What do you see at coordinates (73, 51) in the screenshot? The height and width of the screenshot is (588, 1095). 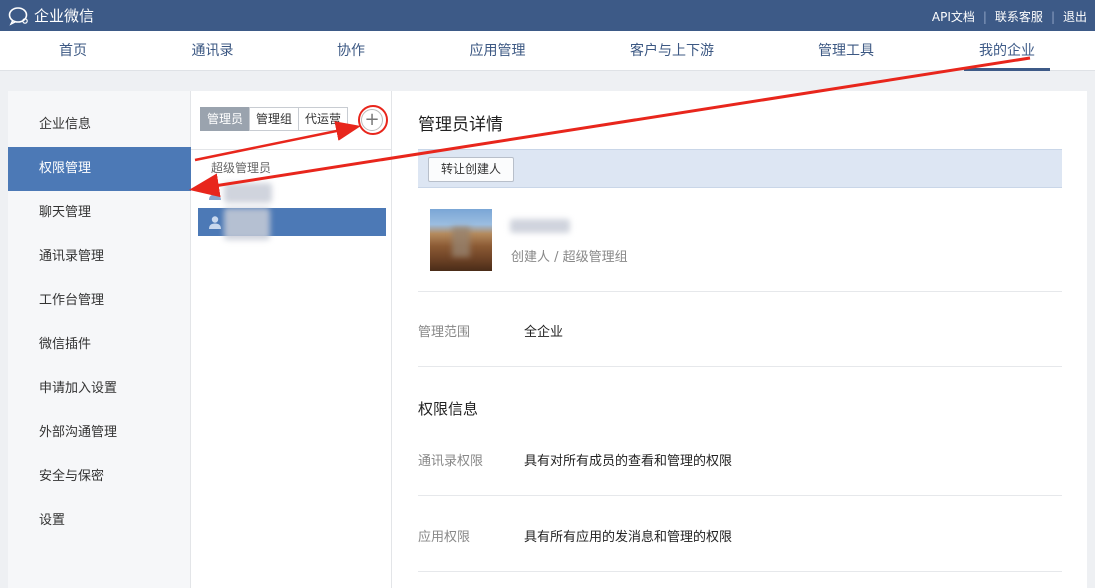 I see `nav-home: 首页` at bounding box center [73, 51].